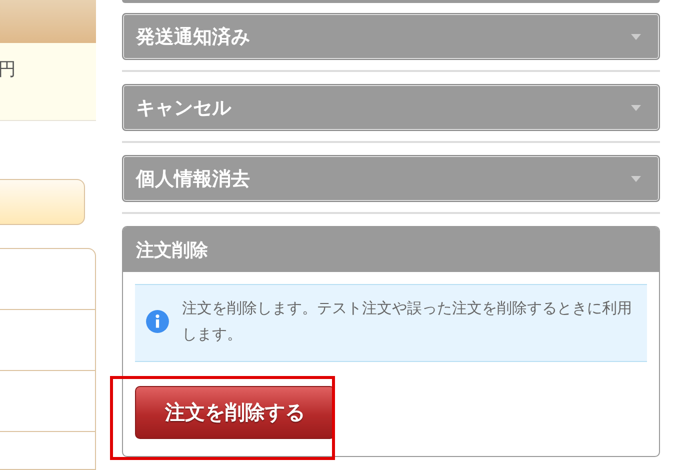 This screenshot has width=683, height=470. What do you see at coordinates (391, 107) in the screenshot?
I see `accordion-header: キャンセル` at bounding box center [391, 107].